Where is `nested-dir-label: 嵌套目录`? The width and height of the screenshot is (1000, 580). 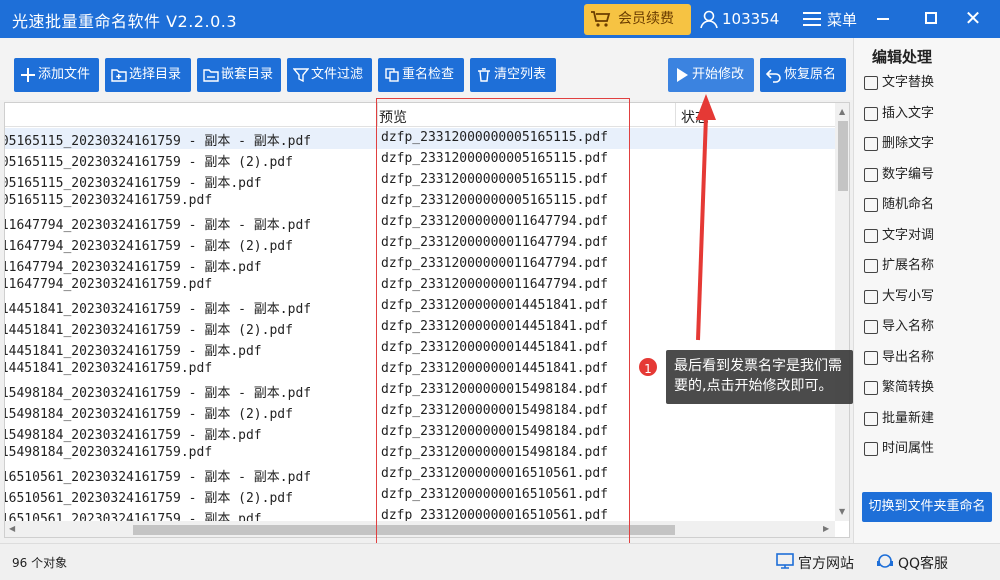
nested-dir-label: 嵌套目录 is located at coordinates (247, 74).